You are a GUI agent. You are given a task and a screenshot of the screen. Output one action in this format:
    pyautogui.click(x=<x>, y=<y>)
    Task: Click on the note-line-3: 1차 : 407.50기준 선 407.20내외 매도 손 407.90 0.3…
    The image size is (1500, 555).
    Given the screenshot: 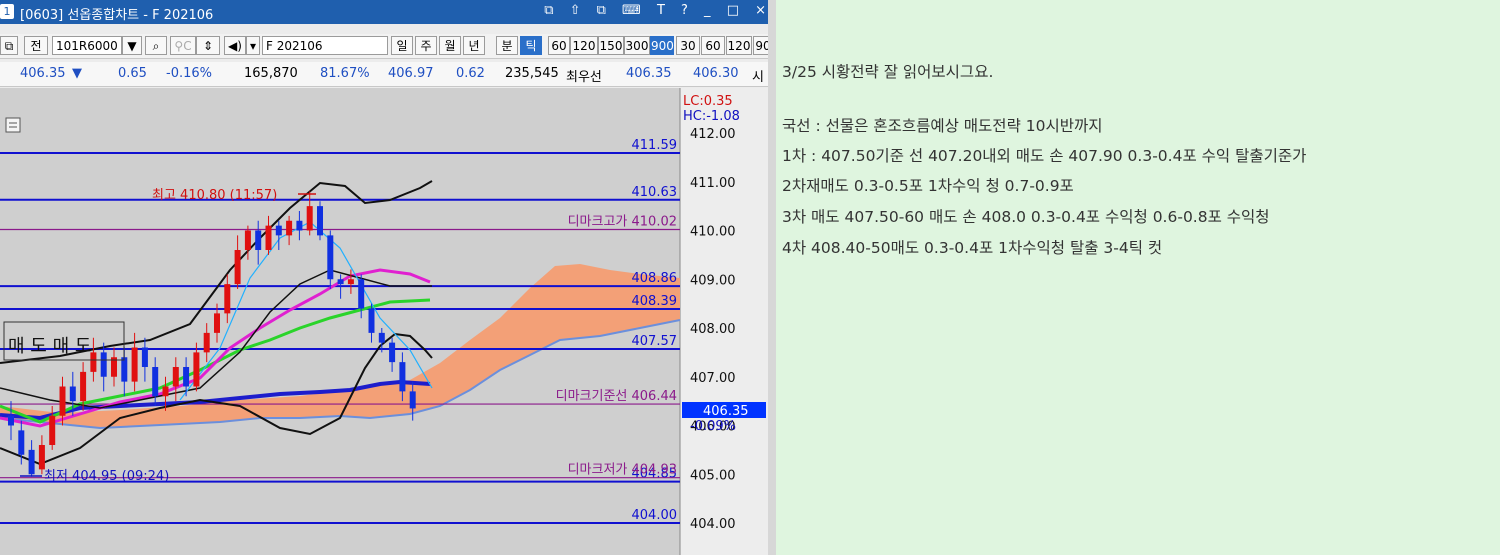 What is the action you would take?
    pyautogui.click(x=1044, y=156)
    